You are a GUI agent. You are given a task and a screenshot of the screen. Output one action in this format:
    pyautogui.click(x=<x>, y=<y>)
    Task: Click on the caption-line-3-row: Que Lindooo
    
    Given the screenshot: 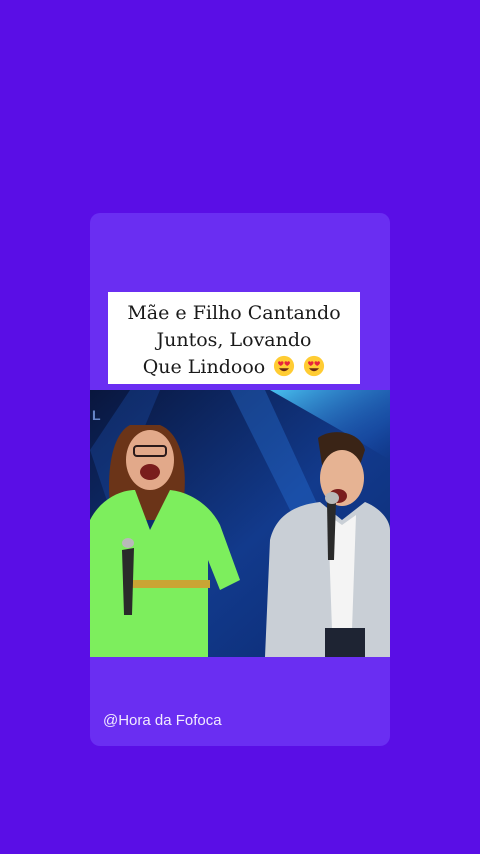 What is the action you would take?
    pyautogui.click(x=234, y=367)
    